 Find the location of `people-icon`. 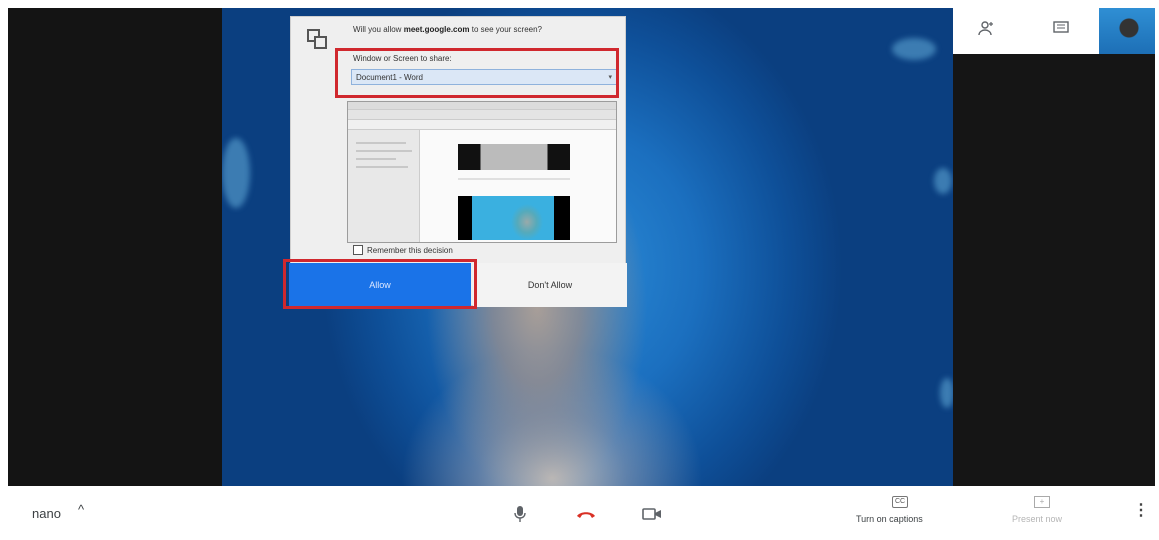

people-icon is located at coordinates (987, 31).